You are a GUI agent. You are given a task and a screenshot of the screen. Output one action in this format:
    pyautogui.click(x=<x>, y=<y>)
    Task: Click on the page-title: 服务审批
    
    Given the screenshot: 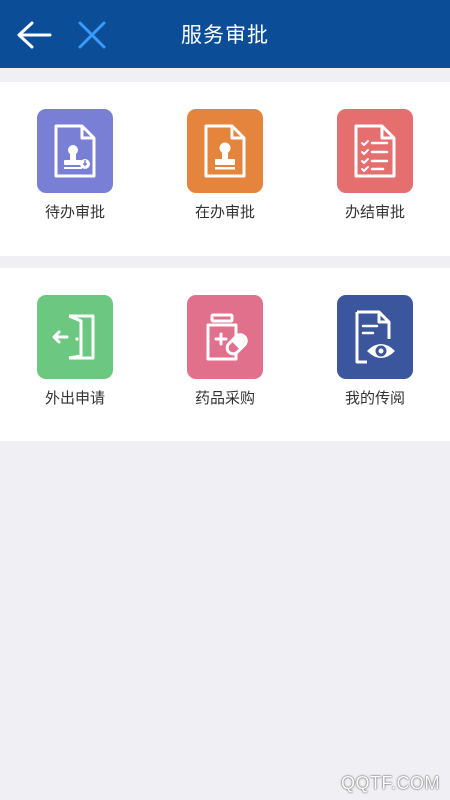 What is the action you would take?
    pyautogui.click(x=225, y=35)
    